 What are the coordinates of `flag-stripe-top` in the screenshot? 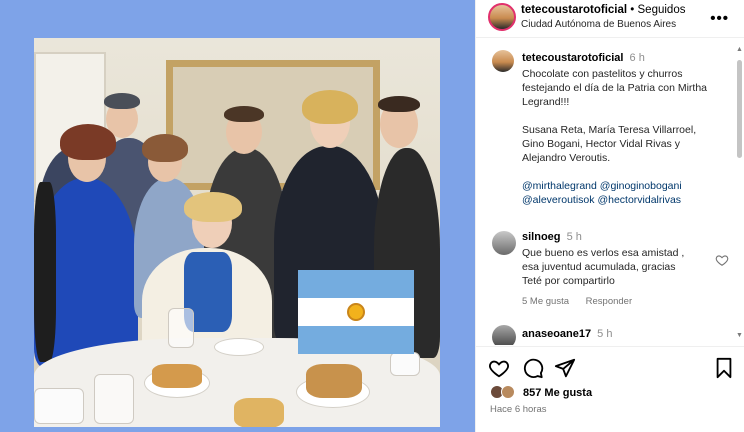 It's located at (356, 284).